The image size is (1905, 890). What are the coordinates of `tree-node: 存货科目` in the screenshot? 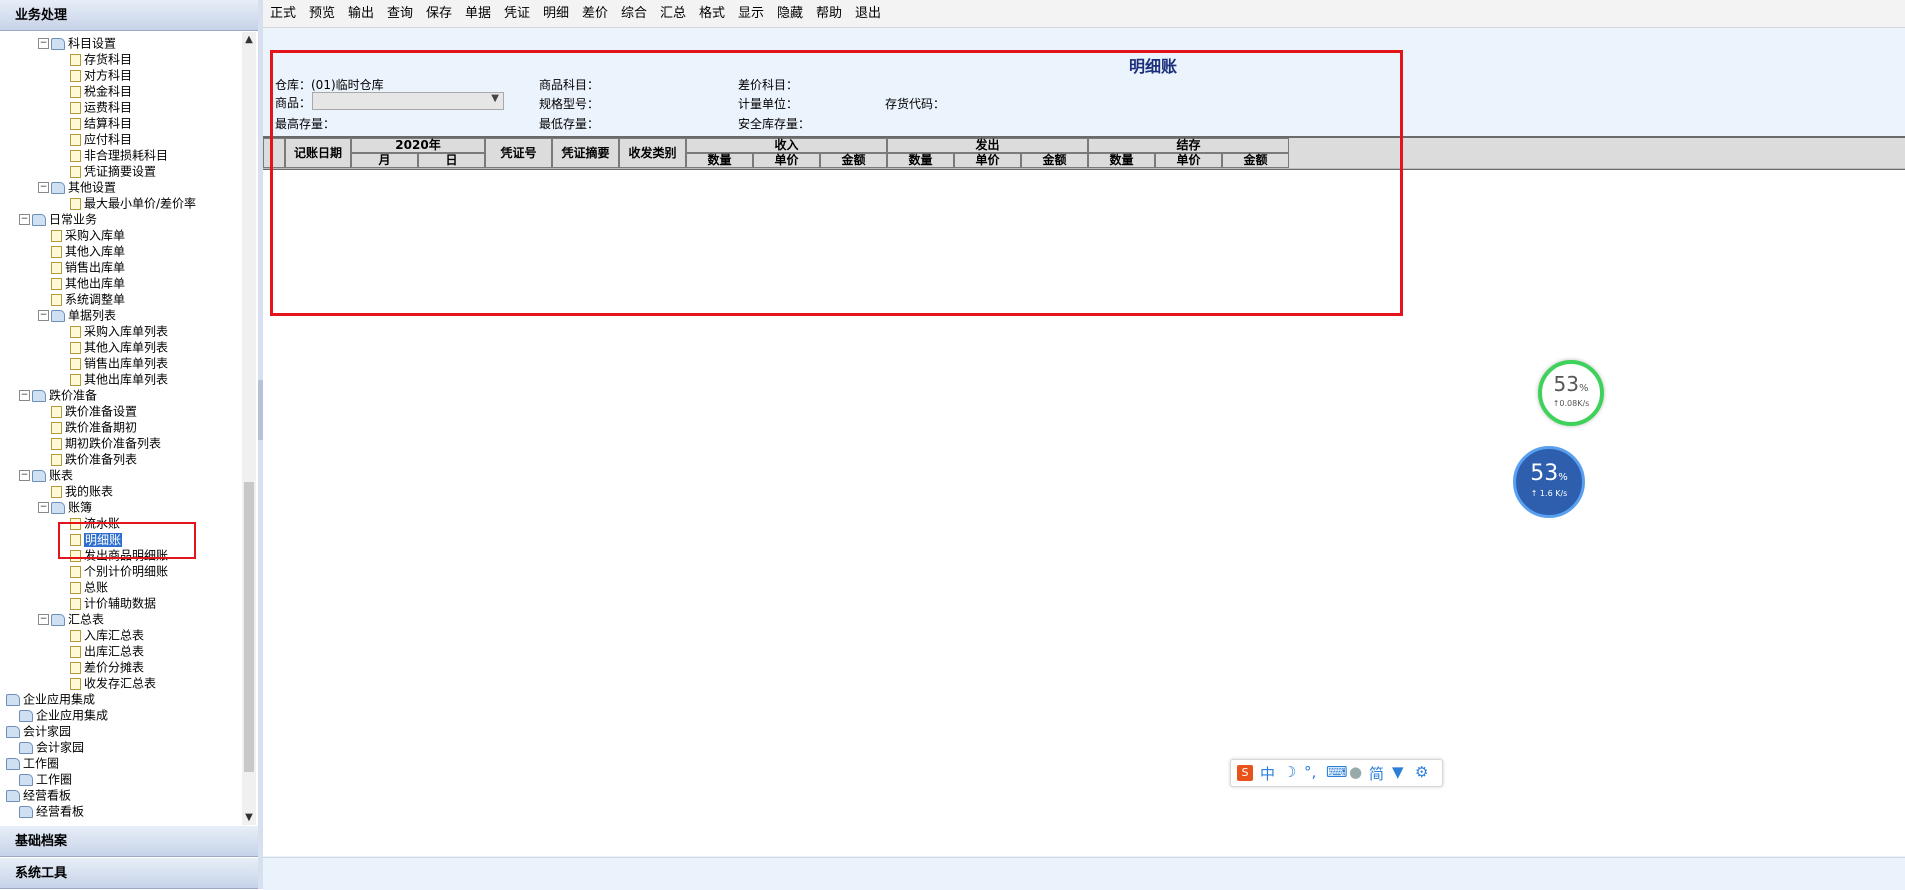 It's located at (101, 59).